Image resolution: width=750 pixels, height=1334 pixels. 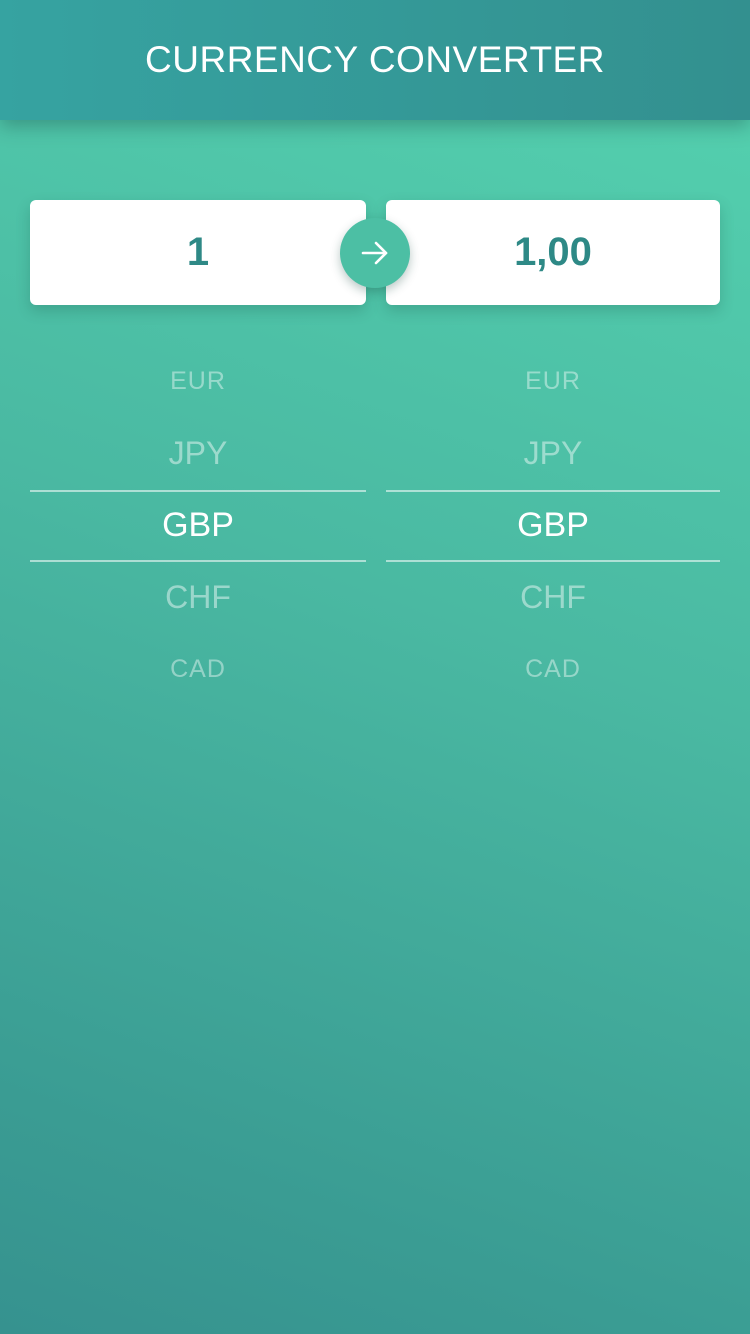 I want to click on convert-button, so click(x=375, y=253).